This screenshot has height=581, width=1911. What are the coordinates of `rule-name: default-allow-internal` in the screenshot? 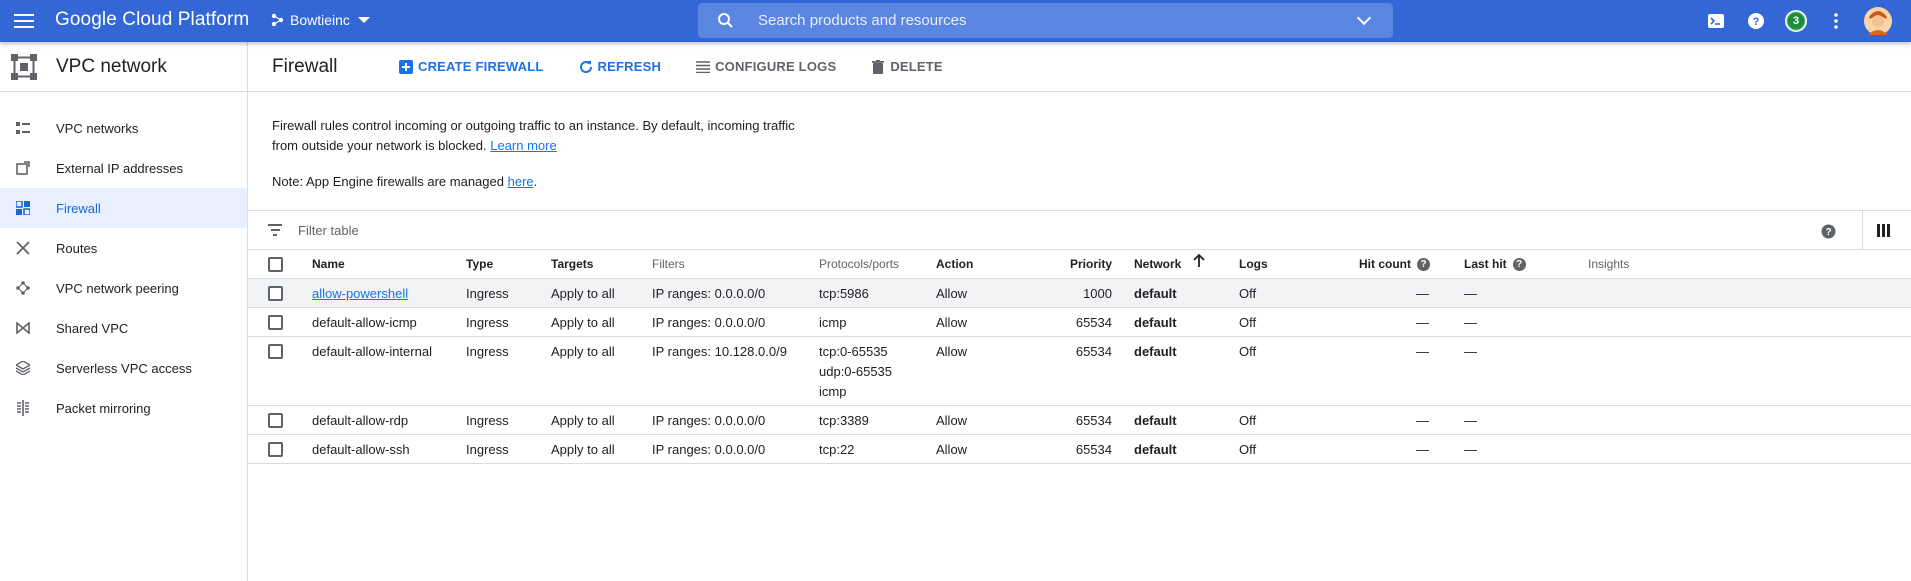 It's located at (372, 351).